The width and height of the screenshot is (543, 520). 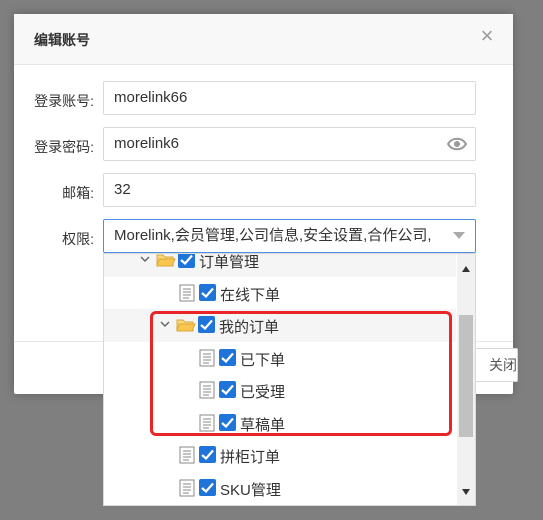 I want to click on permissions-row: 权限: Morelink,会员管理,公司信息,安全设置,合作公司,, so click(x=263, y=237).